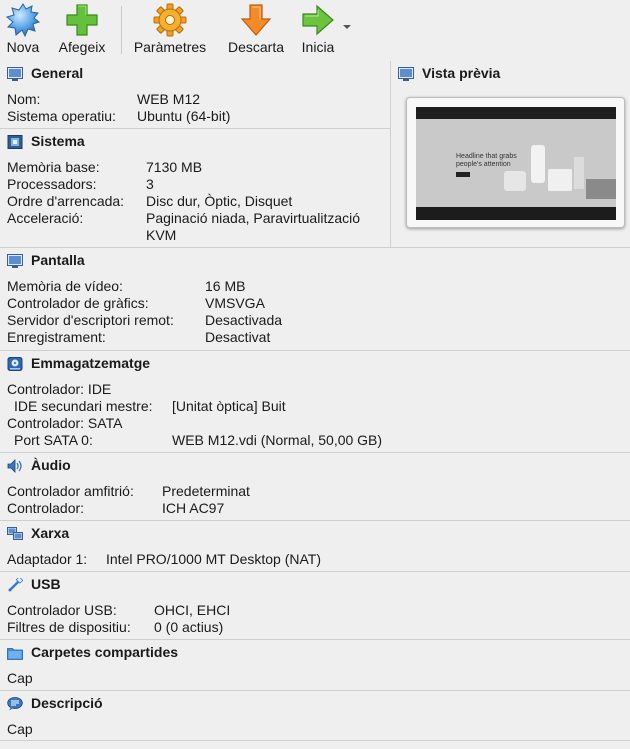 The image size is (630, 749). Describe the element at coordinates (23, 47) in the screenshot. I see `new-button-label: Nova` at that location.